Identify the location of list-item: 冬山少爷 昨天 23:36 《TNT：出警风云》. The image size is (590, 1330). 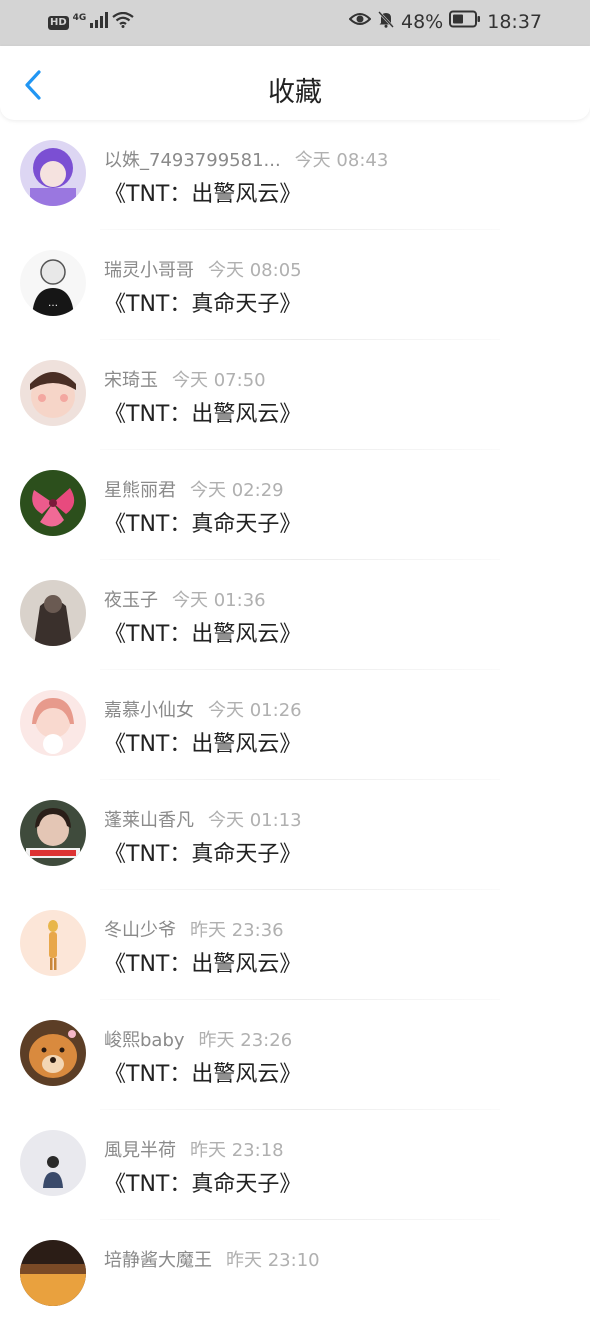
(295, 945).